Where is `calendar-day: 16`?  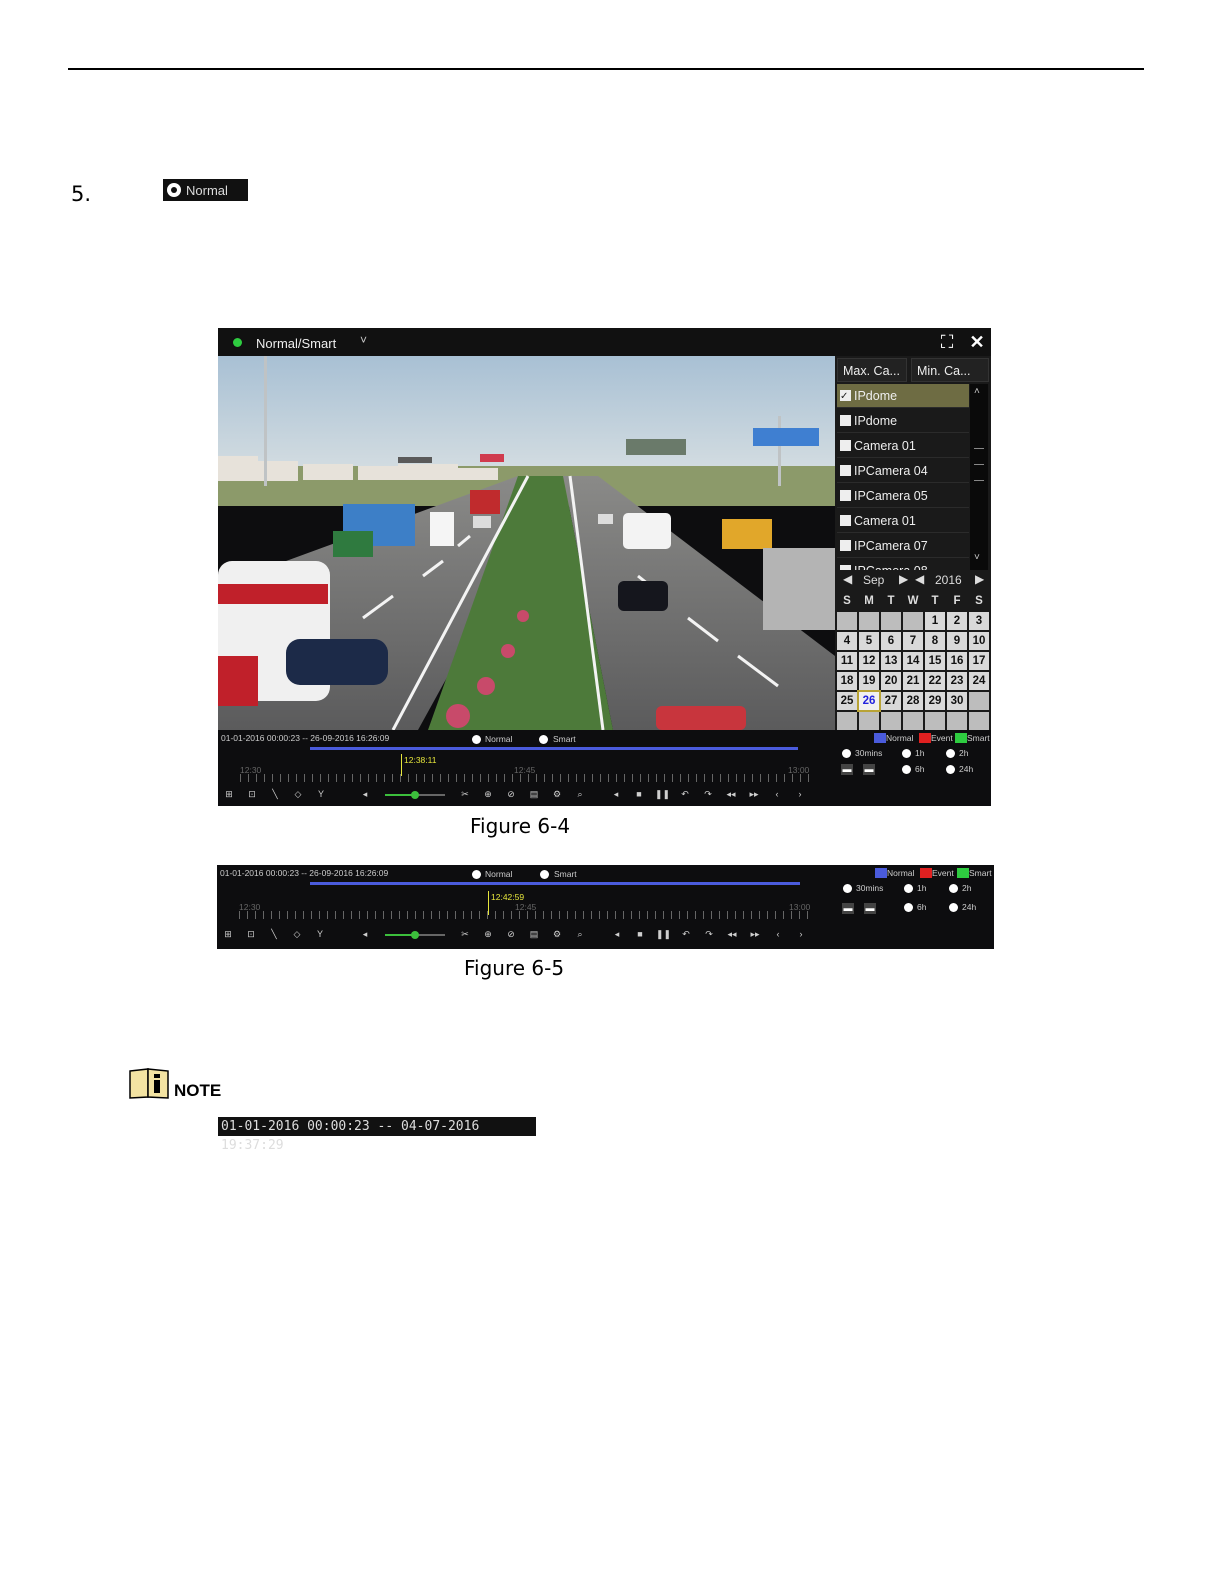
calendar-day: 16 is located at coordinates (957, 661).